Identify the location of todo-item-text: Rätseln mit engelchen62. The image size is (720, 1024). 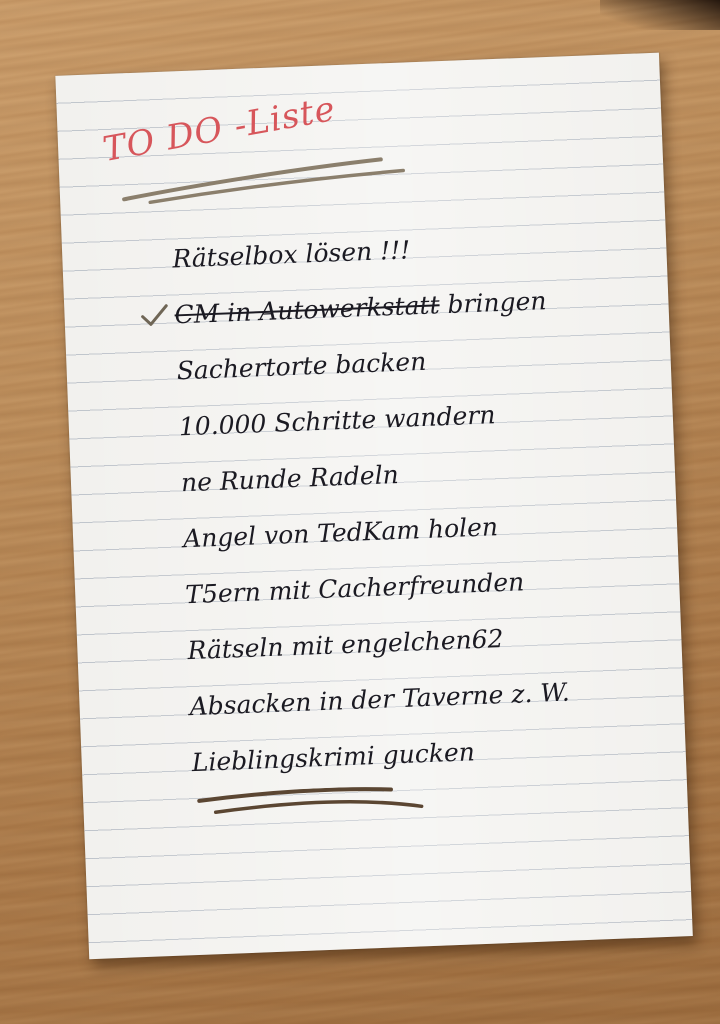
(345, 645).